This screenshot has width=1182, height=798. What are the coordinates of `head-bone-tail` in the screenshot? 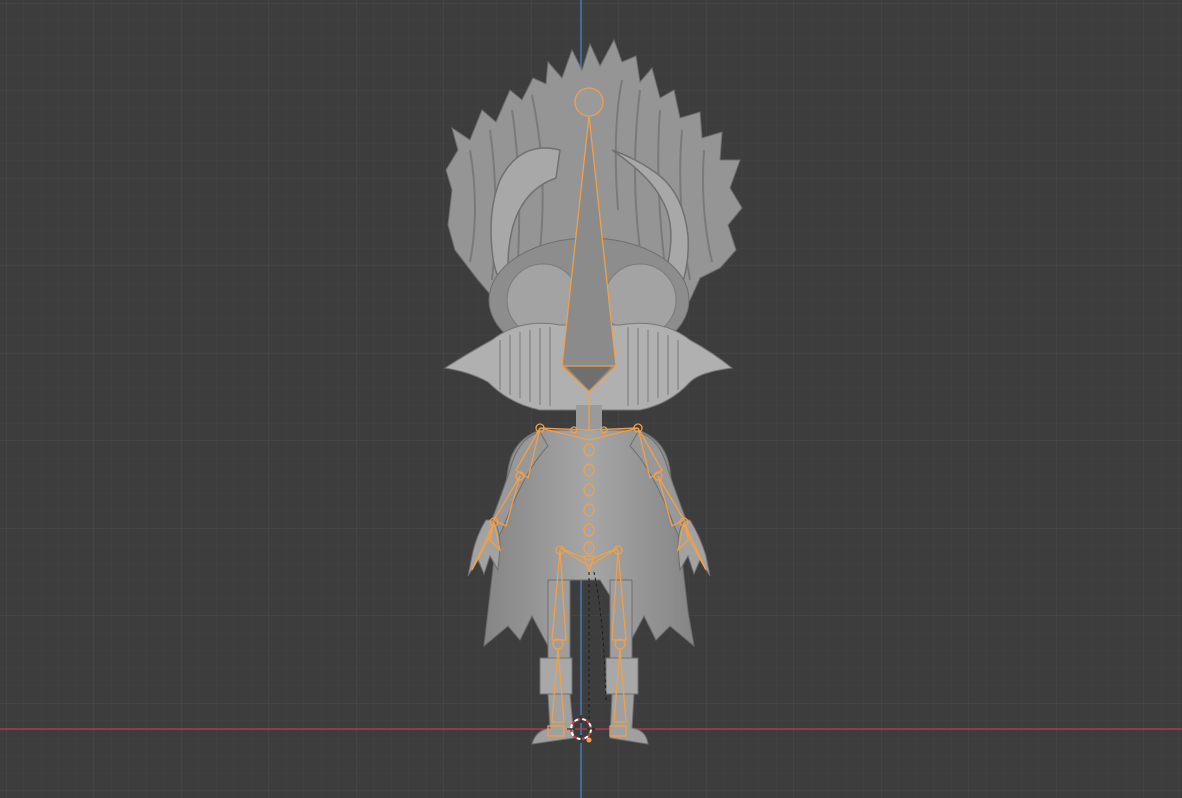 It's located at (589, 102).